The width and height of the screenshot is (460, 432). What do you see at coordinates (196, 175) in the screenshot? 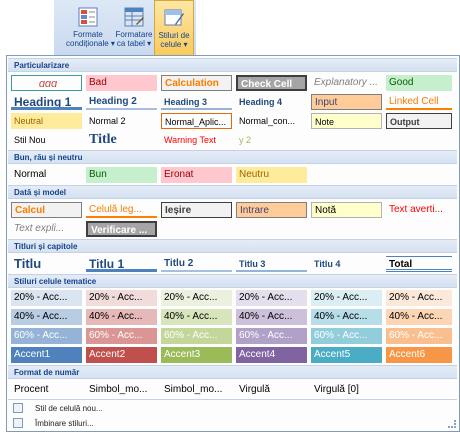
I see `style-cell: Eronat` at bounding box center [196, 175].